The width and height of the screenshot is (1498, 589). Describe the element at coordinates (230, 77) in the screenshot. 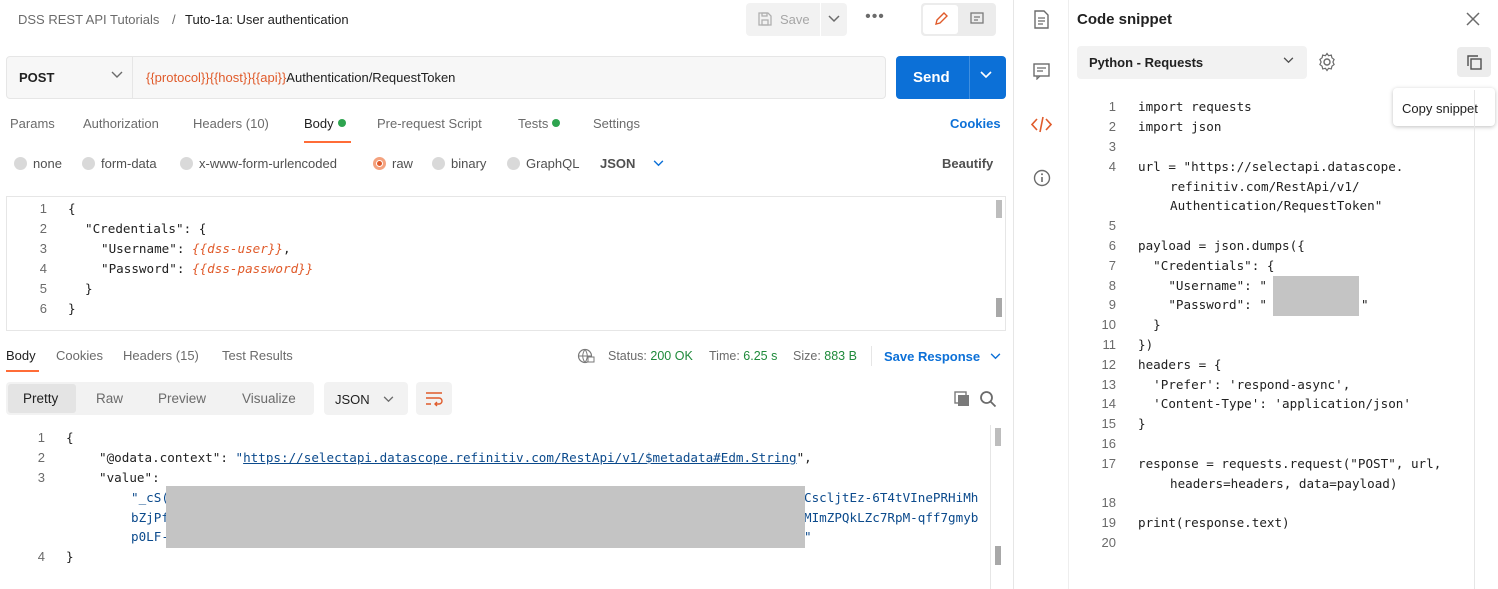

I see `url-variable-host: {{host}}` at that location.